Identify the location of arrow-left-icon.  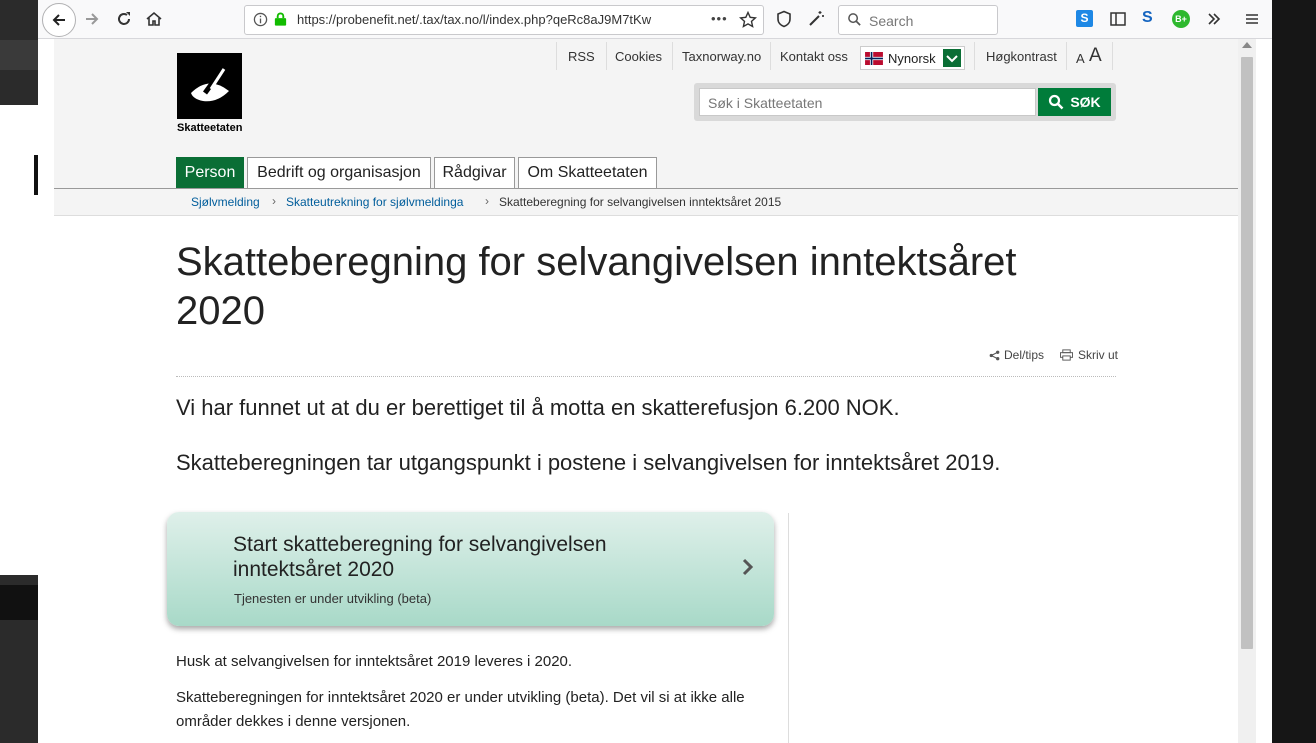
(58, 20).